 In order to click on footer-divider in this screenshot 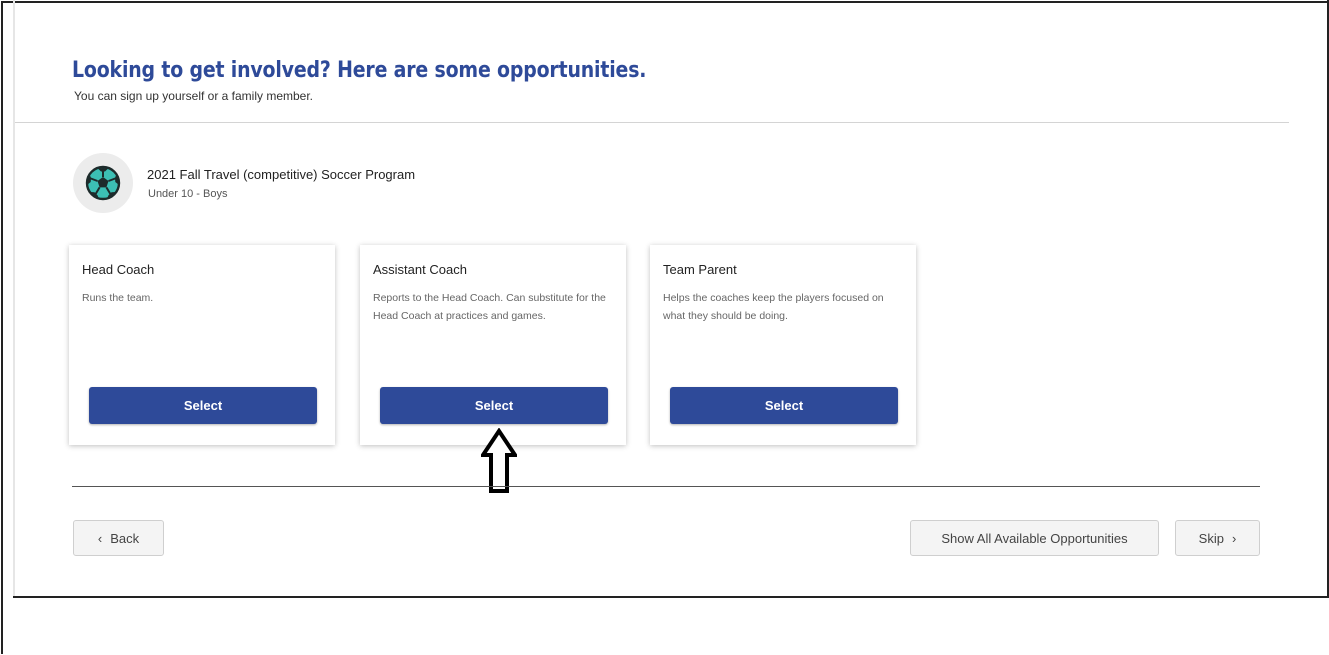, I will do `click(666, 486)`.